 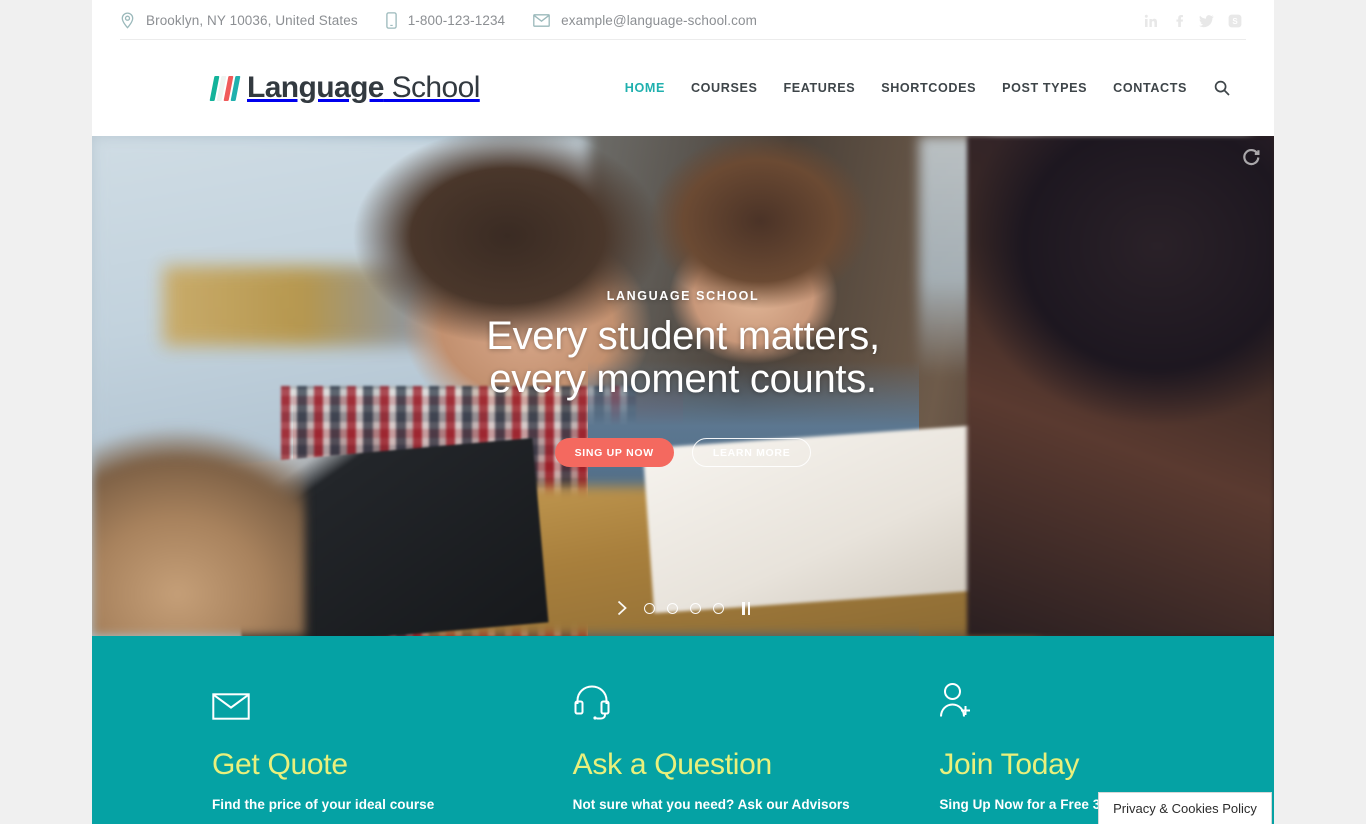 I want to click on nav-item-features: FEATURES, so click(x=819, y=88).